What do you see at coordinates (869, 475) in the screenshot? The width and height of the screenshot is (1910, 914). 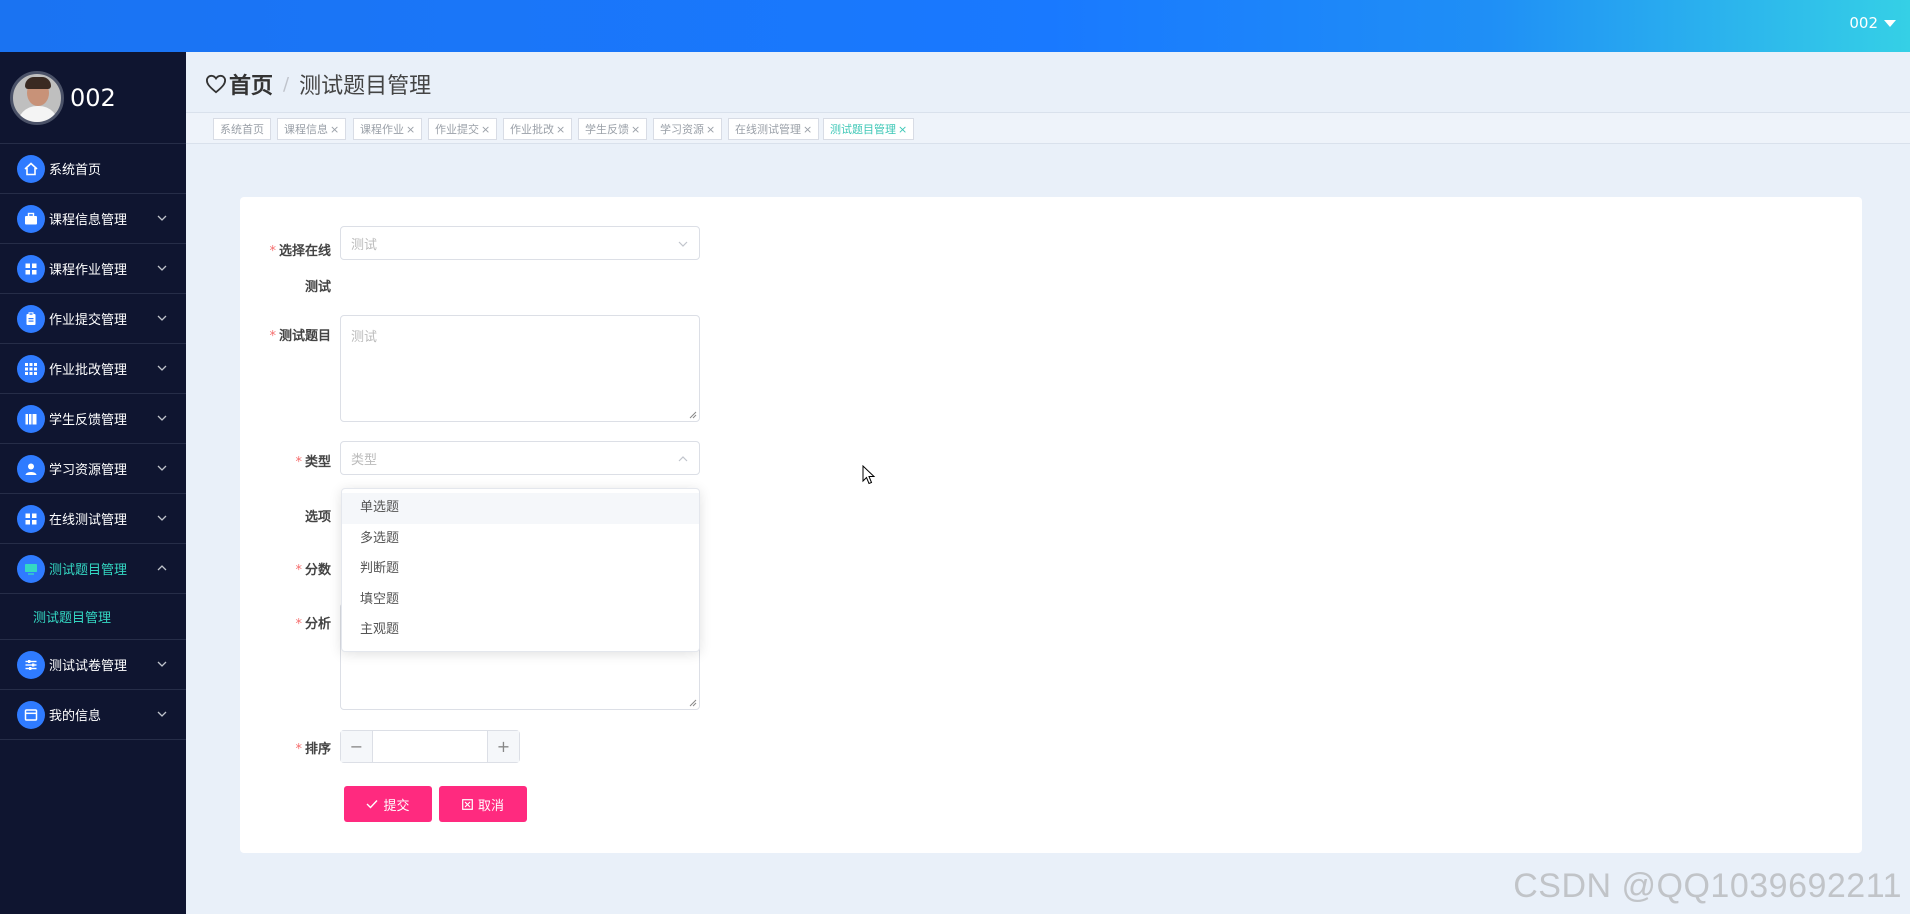 I see `mouse-cursor-icon` at bounding box center [869, 475].